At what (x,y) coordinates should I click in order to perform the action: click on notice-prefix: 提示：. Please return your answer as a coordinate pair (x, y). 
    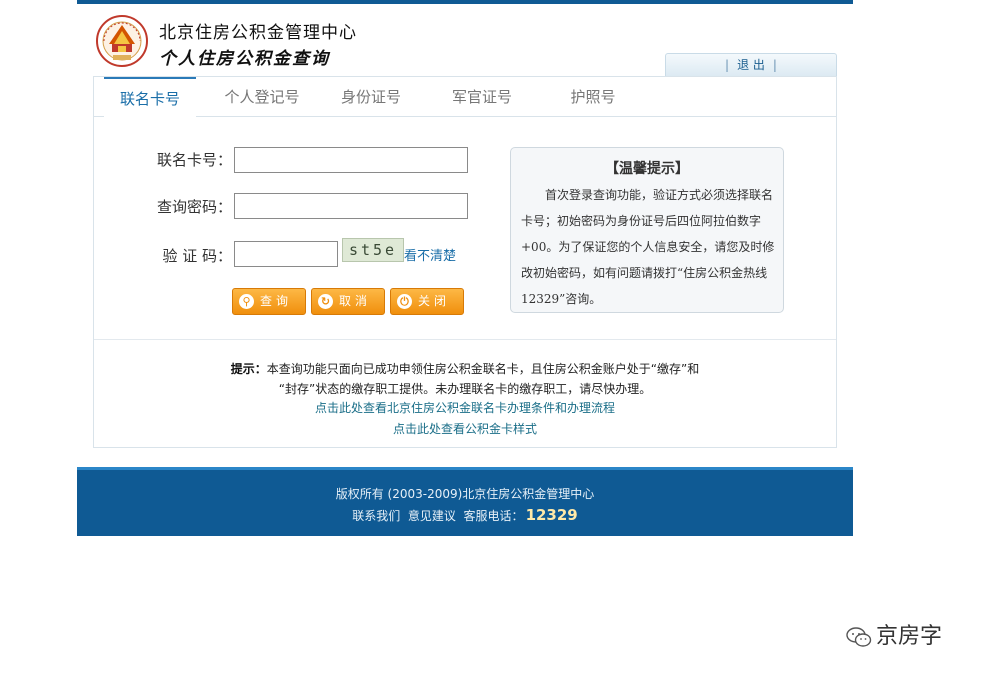
    Looking at the image, I should click on (248, 369).